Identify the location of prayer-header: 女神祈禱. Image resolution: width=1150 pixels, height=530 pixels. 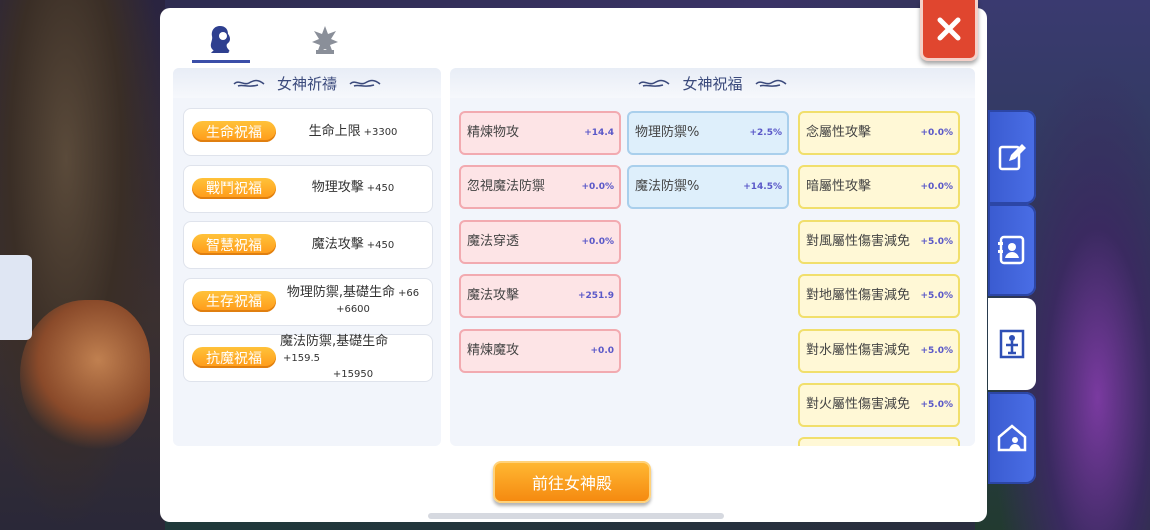
(307, 83).